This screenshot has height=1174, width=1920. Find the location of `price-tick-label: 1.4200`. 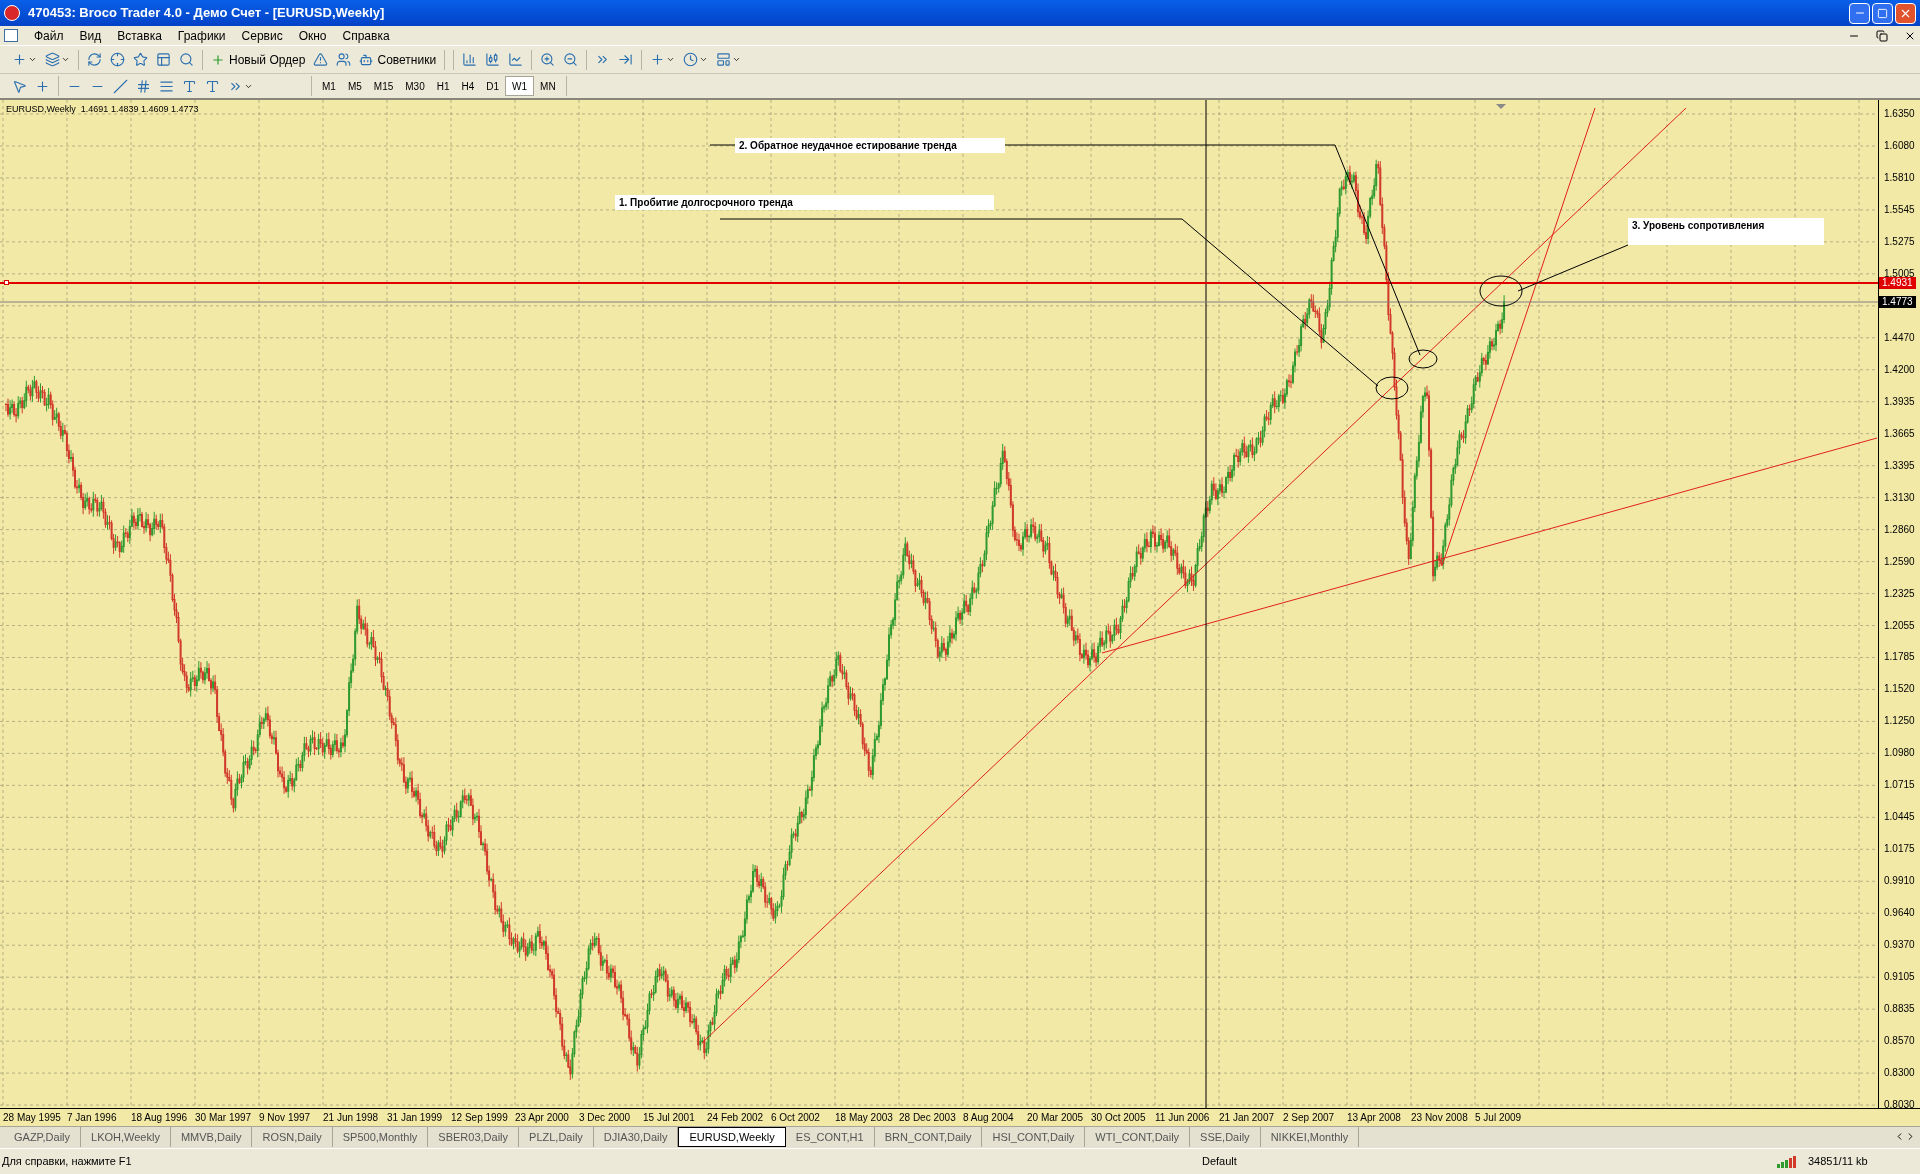

price-tick-label: 1.4200 is located at coordinates (1899, 369).